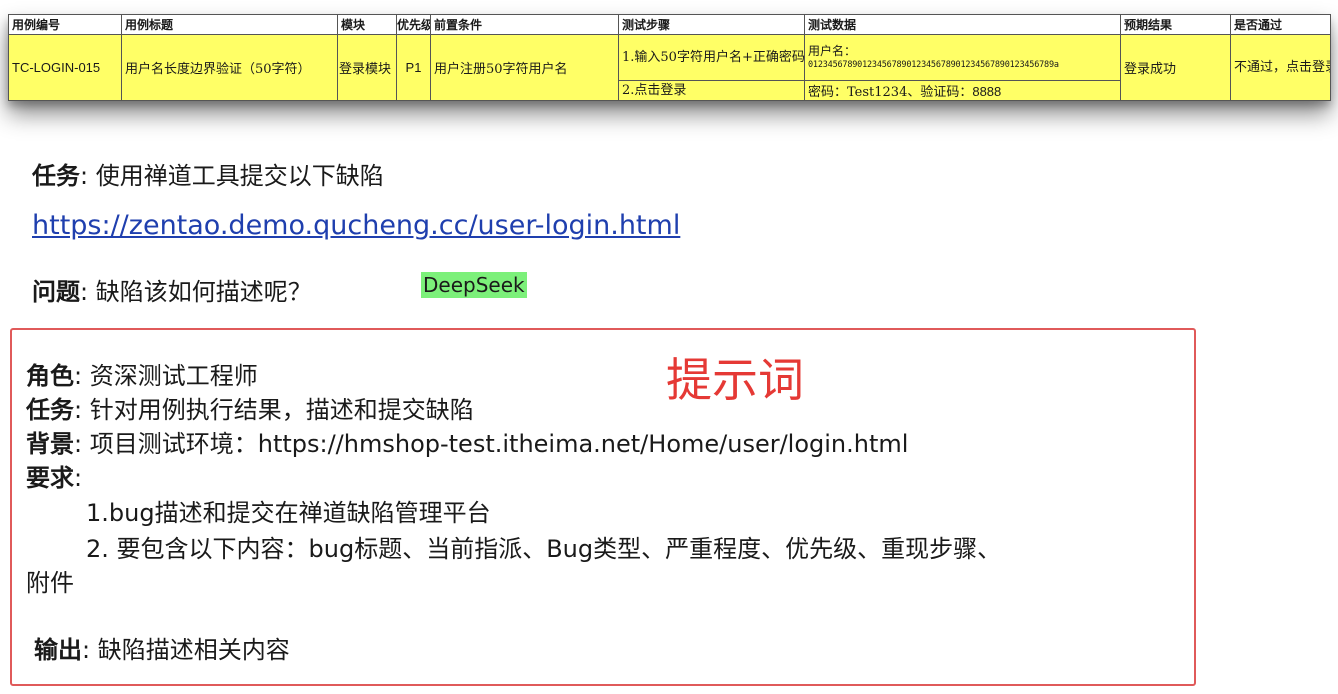 The width and height of the screenshot is (1338, 694). I want to click on prompt-task-line: 任务: 针对用例执行结果，描述和提交缺陷, so click(250, 407).